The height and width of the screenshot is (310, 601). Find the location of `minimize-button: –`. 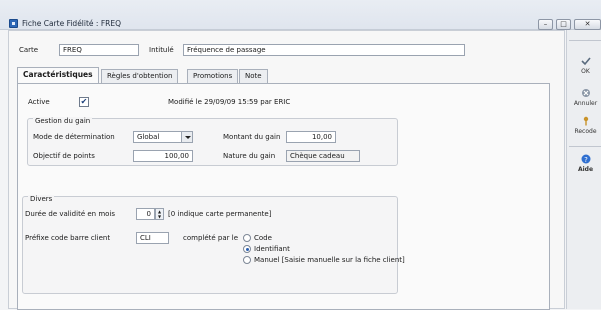

minimize-button: – is located at coordinates (545, 24).